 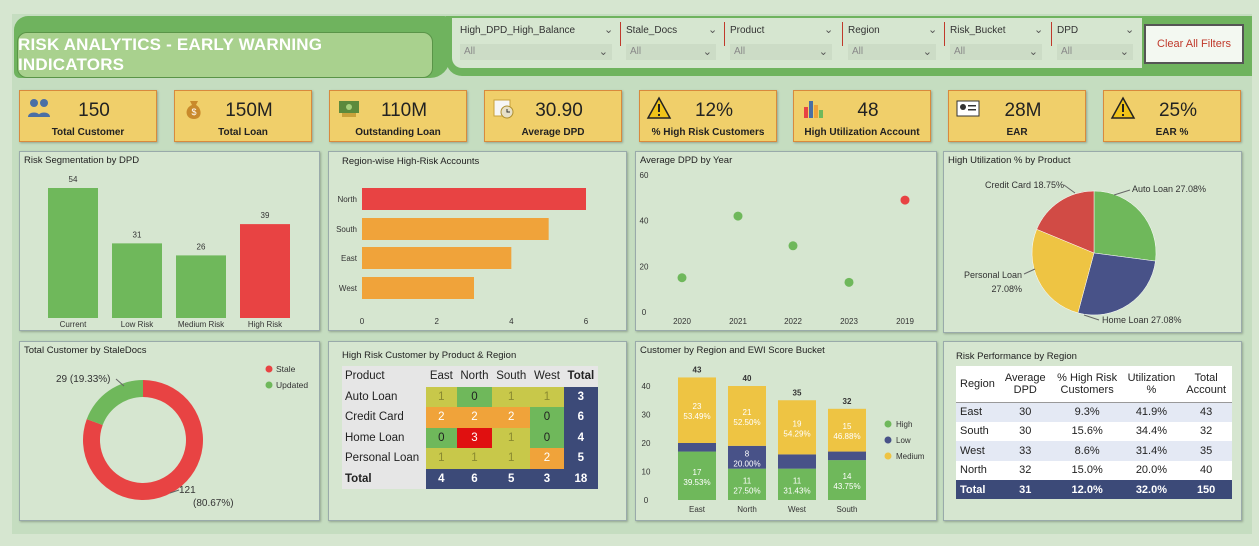 What do you see at coordinates (746, 422) in the screenshot?
I see `data-label: 52.50%` at bounding box center [746, 422].